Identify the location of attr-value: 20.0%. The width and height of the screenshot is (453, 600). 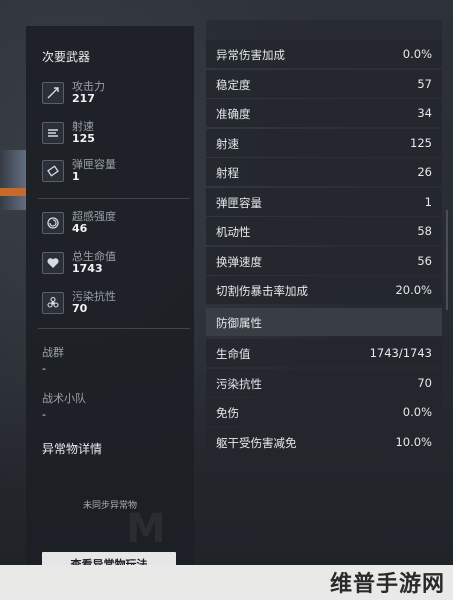
(413, 290).